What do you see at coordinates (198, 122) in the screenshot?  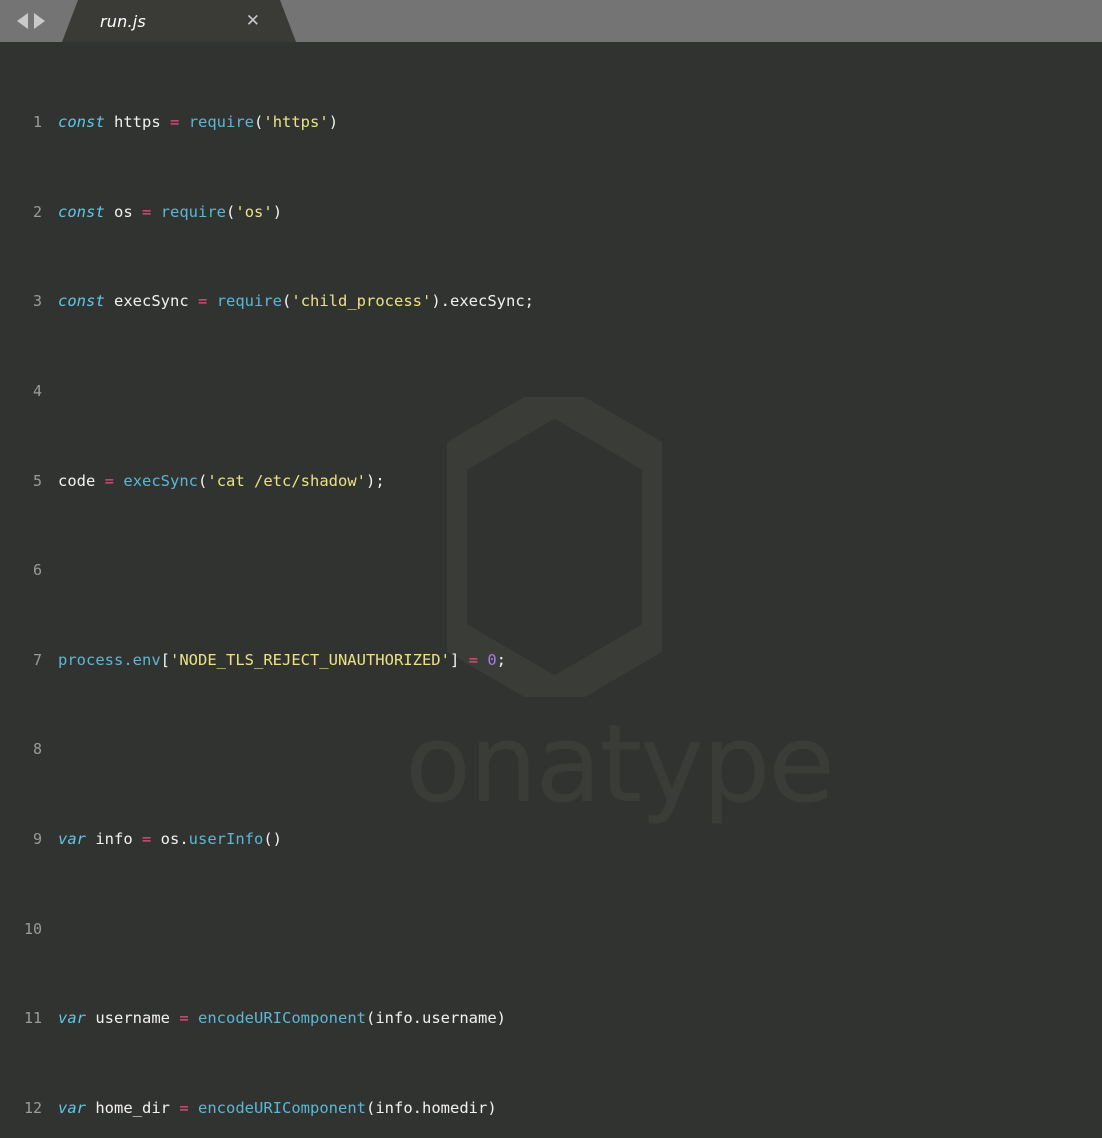 I see `line-source: const https = require('https')` at bounding box center [198, 122].